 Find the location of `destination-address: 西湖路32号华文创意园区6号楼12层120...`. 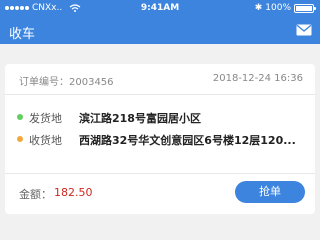

destination-address: 西湖路32号华文创意园区6号楼12层120... is located at coordinates (187, 140).